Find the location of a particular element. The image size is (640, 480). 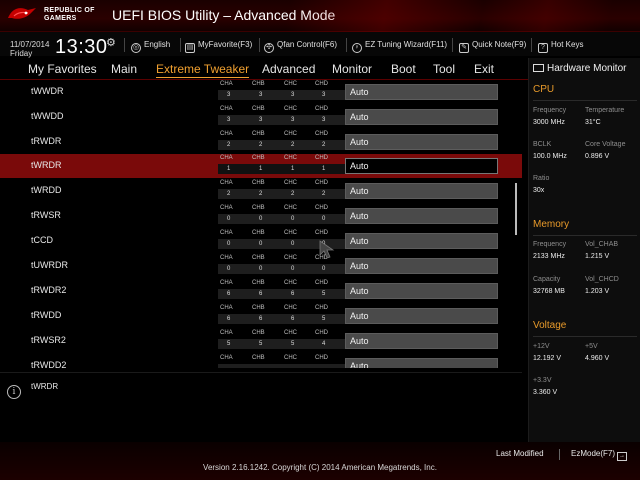

date-text: 11/07/2014 is located at coordinates (30, 44).